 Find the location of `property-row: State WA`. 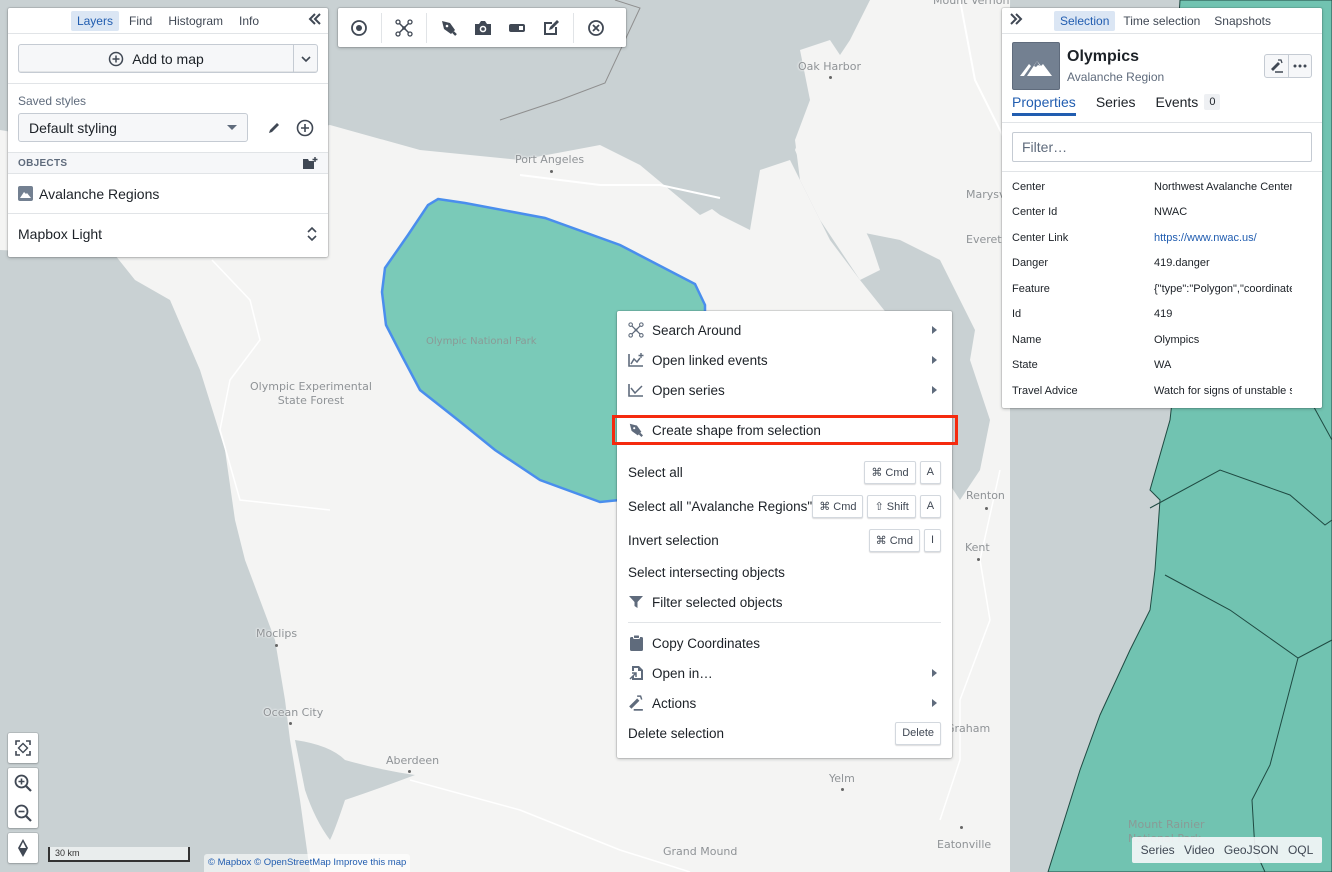

property-row: State WA is located at coordinates (1162, 366).